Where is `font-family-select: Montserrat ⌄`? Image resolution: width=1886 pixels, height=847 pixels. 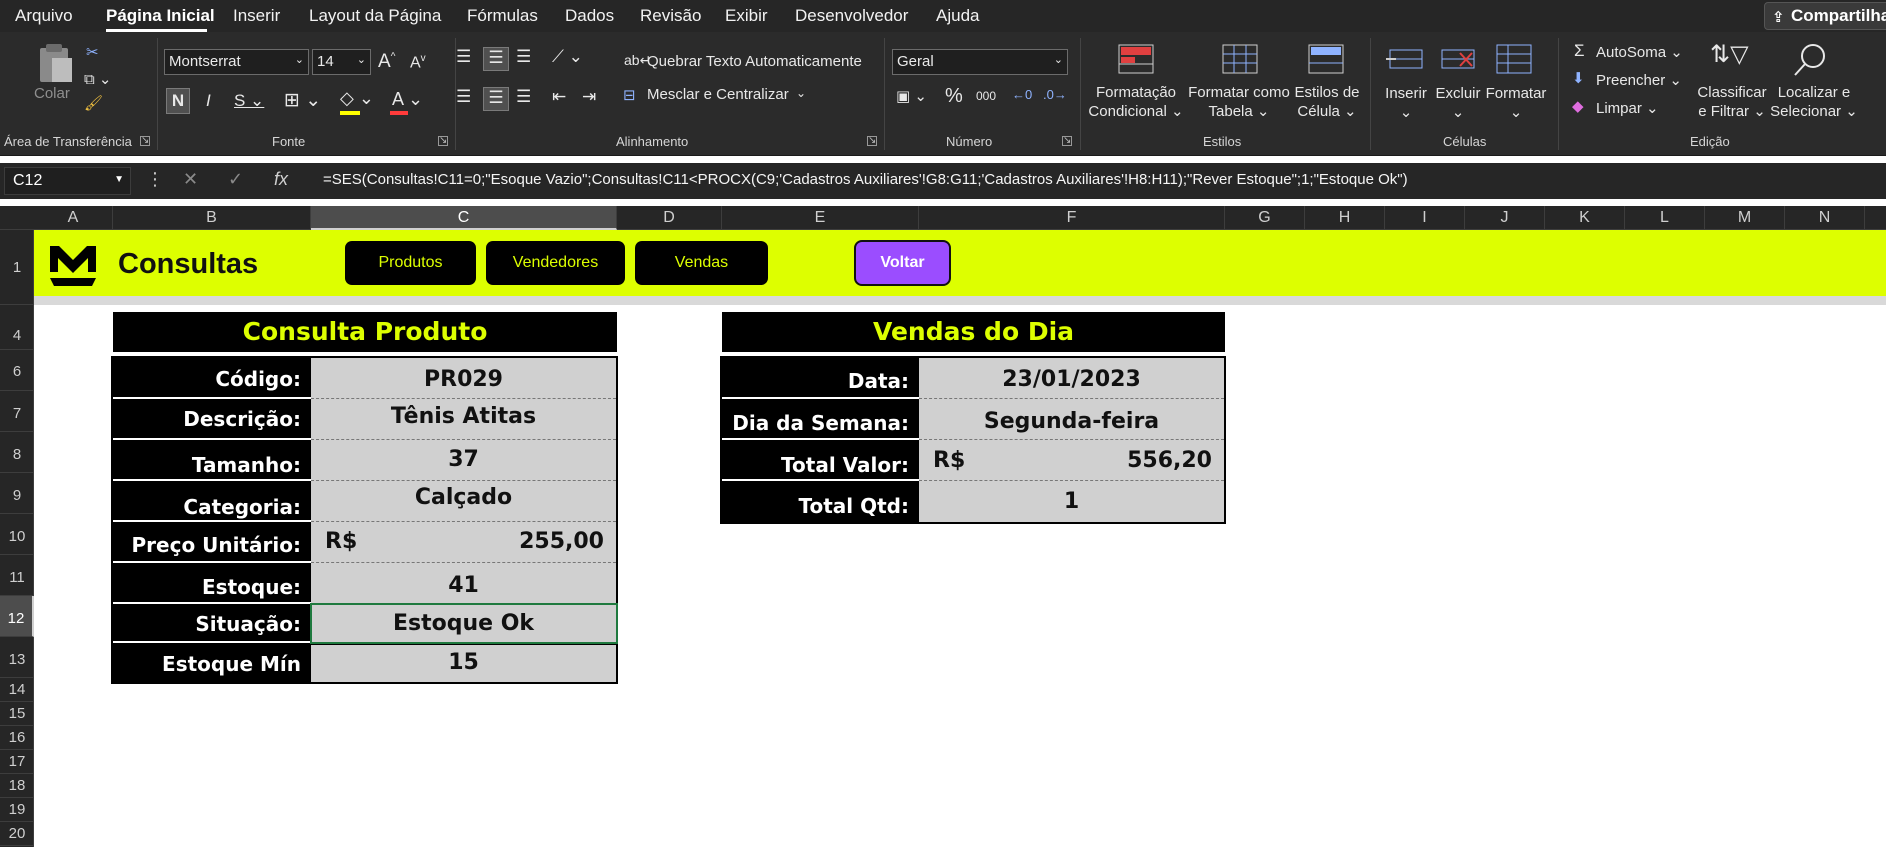 font-family-select: Montserrat ⌄ is located at coordinates (236, 62).